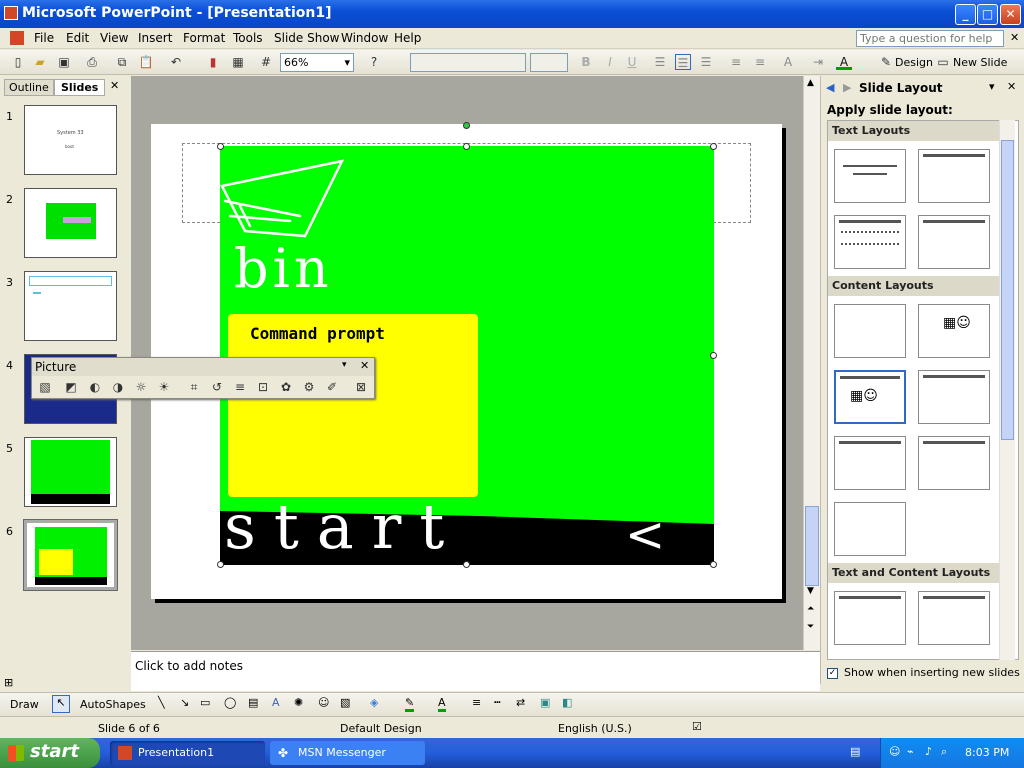 The image size is (1024, 768). Describe the element at coordinates (70, 555) in the screenshot. I see `slide-thumbnail-6-selected` at that location.